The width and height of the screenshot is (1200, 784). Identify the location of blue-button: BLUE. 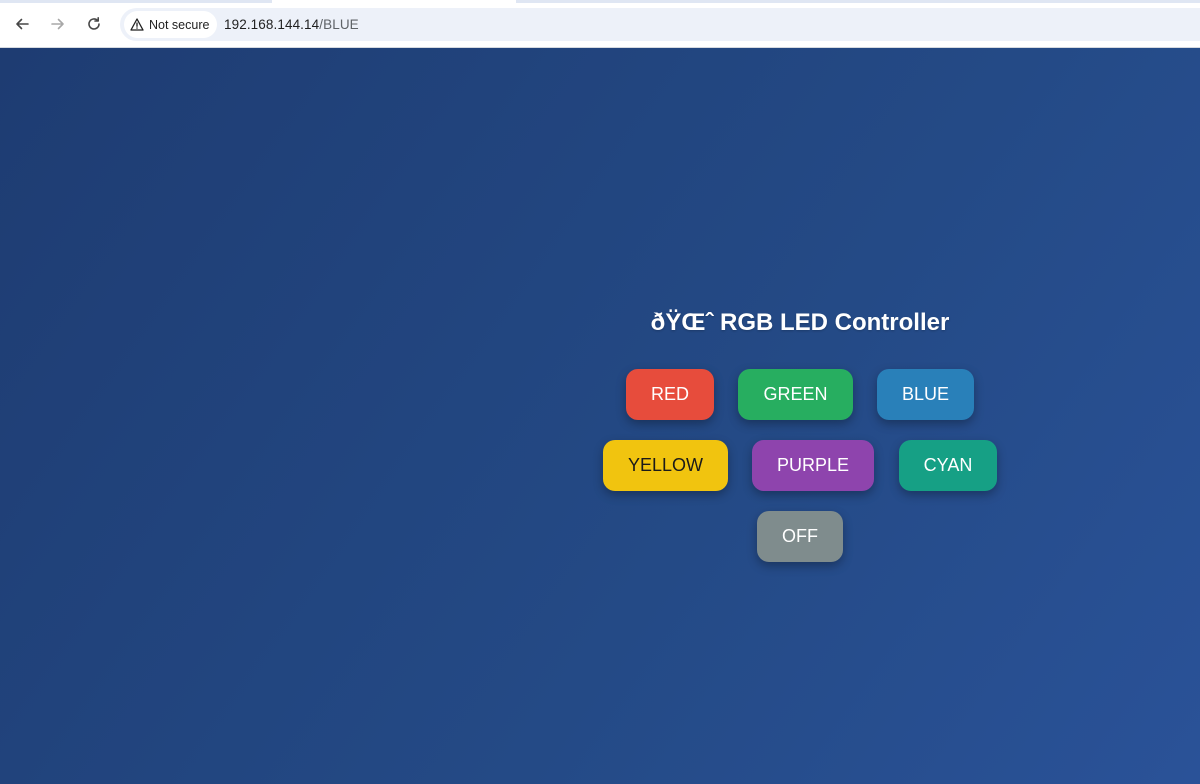
(925, 394).